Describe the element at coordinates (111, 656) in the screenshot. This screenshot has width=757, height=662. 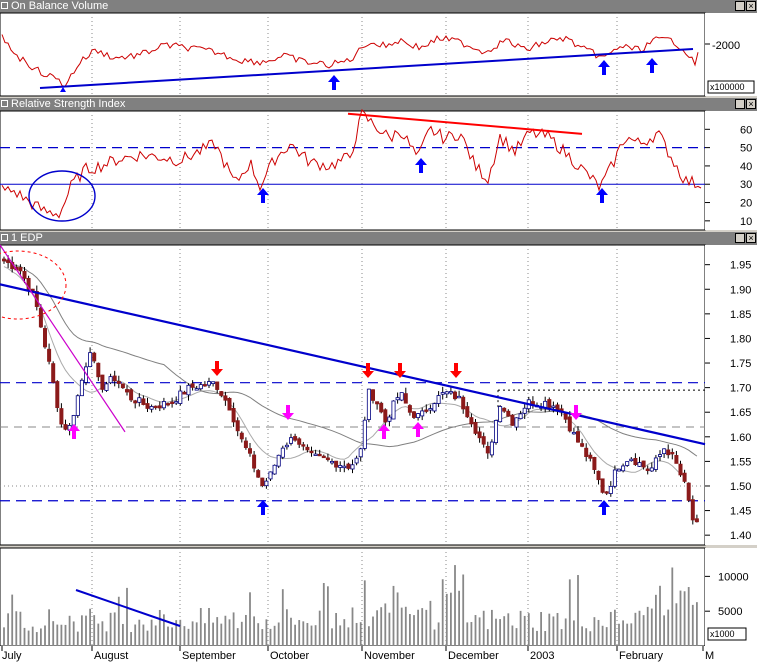
I see `month-label: August` at that location.